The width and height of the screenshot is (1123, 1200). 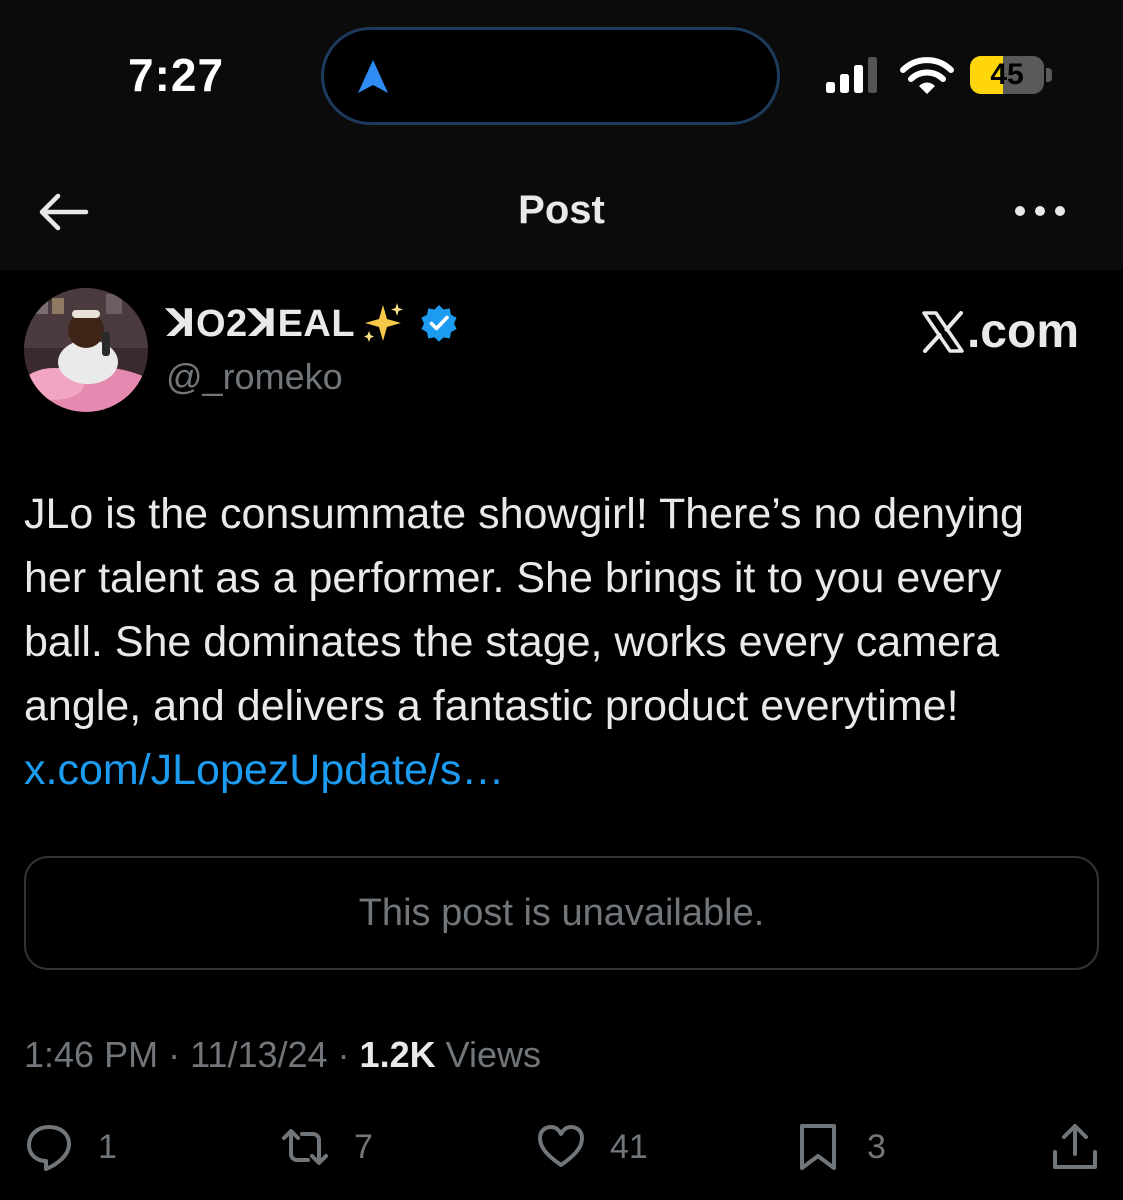 What do you see at coordinates (363, 1146) in the screenshot?
I see `repost-count: 7` at bounding box center [363, 1146].